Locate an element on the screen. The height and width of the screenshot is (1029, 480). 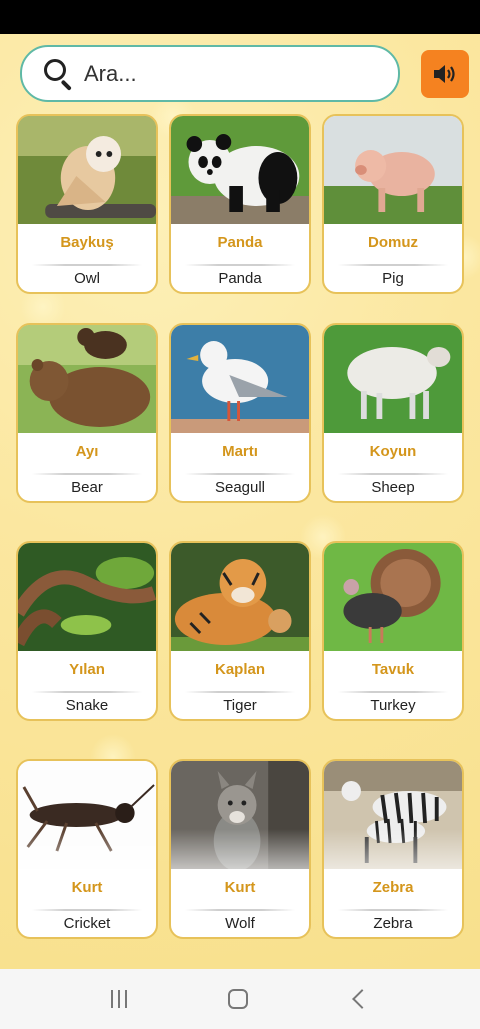
speaker-icon is located at coordinates (444, 74).